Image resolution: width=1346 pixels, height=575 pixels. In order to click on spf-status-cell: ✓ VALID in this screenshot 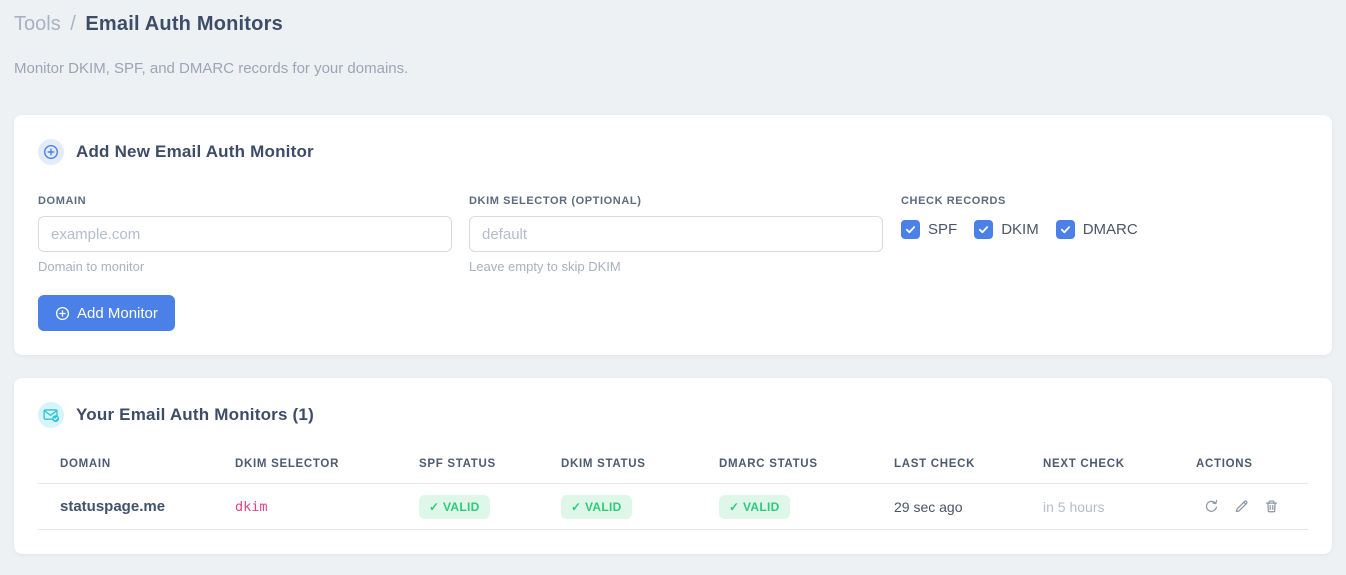, I will do `click(490, 506)`.